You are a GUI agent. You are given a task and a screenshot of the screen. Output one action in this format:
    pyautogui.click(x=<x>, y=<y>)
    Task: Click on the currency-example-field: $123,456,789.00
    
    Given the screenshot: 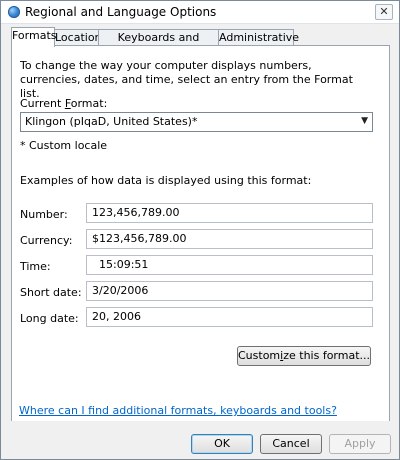 What is the action you would take?
    pyautogui.click(x=229, y=239)
    